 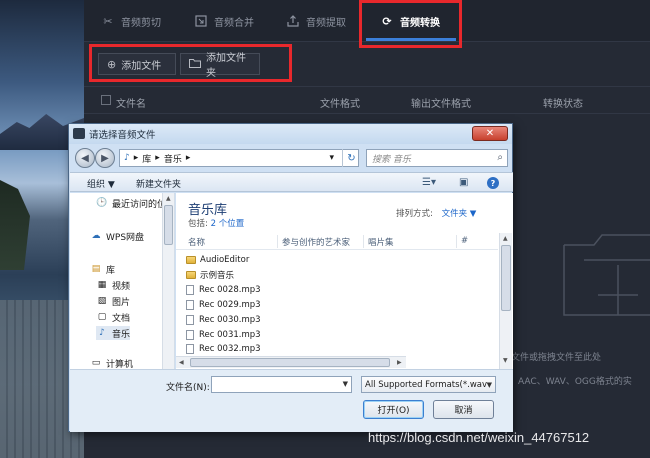 I want to click on nav-label: 最近访问的位, so click(x=139, y=204).